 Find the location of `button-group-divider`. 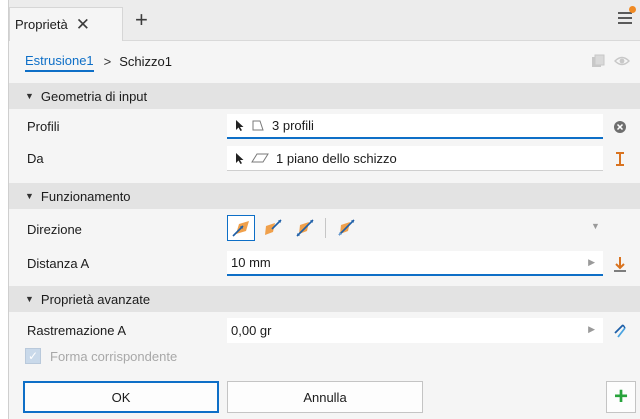

button-group-divider is located at coordinates (325, 228).